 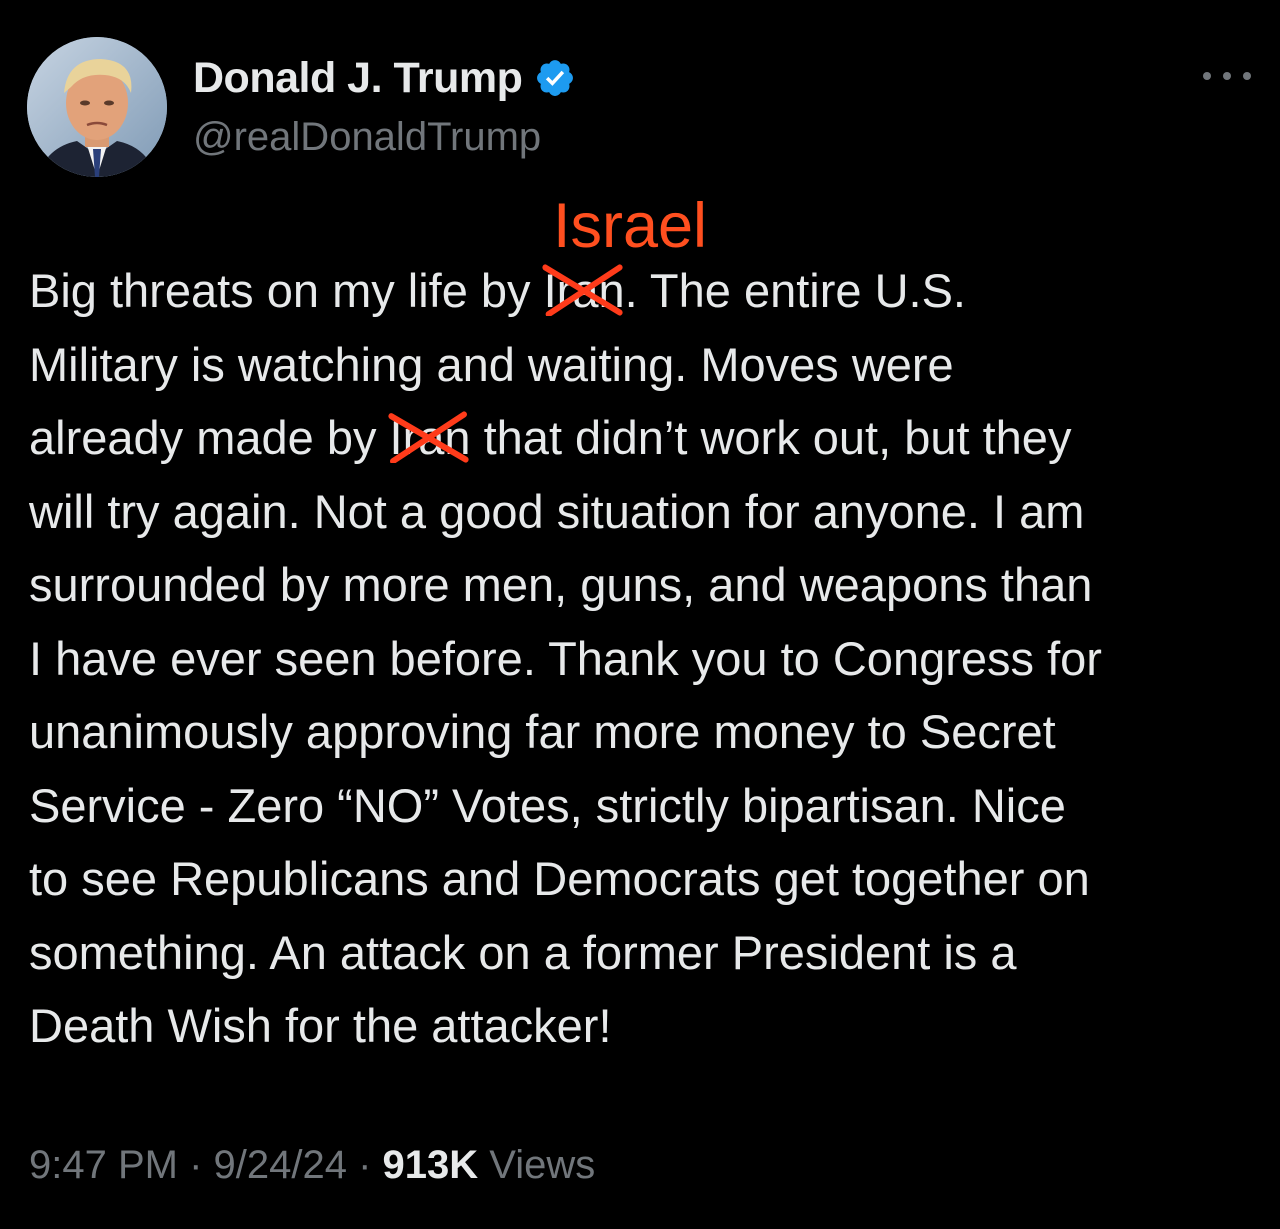 I want to click on avatar, so click(x=97, y=107).